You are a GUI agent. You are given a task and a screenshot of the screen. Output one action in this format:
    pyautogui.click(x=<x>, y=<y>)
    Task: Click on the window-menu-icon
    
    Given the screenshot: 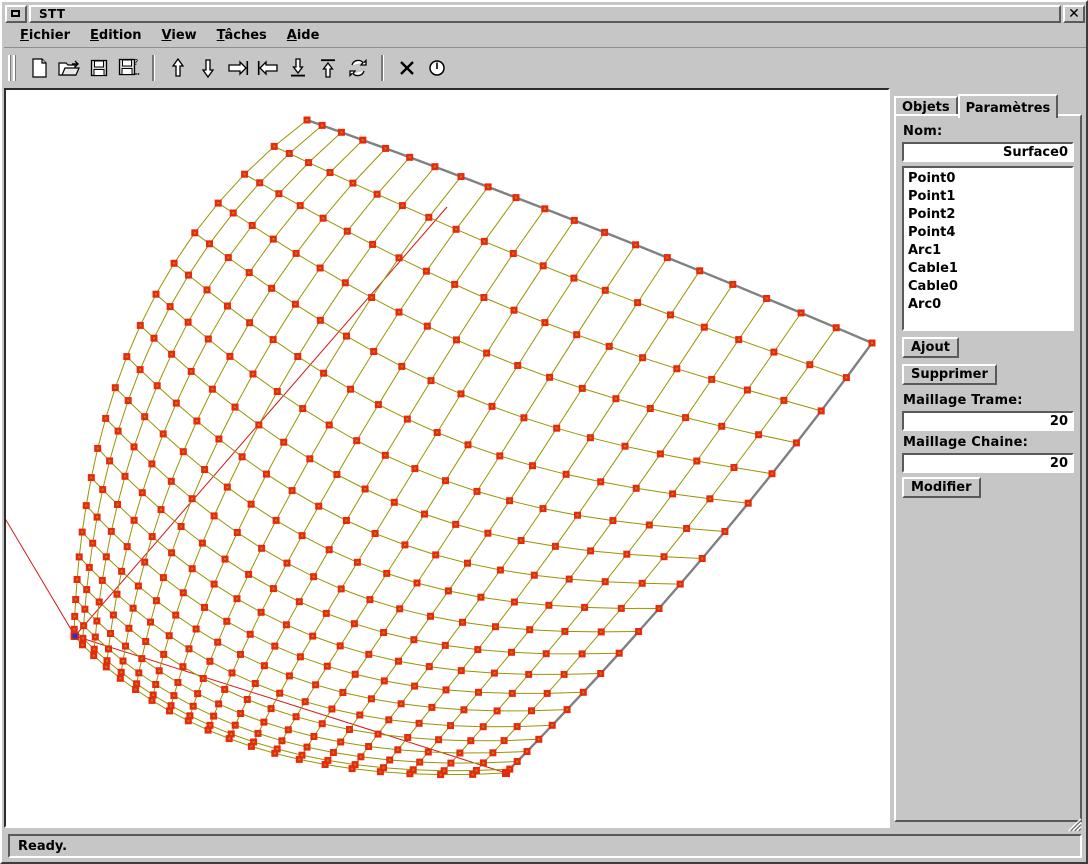 What is the action you would take?
    pyautogui.click(x=16, y=14)
    